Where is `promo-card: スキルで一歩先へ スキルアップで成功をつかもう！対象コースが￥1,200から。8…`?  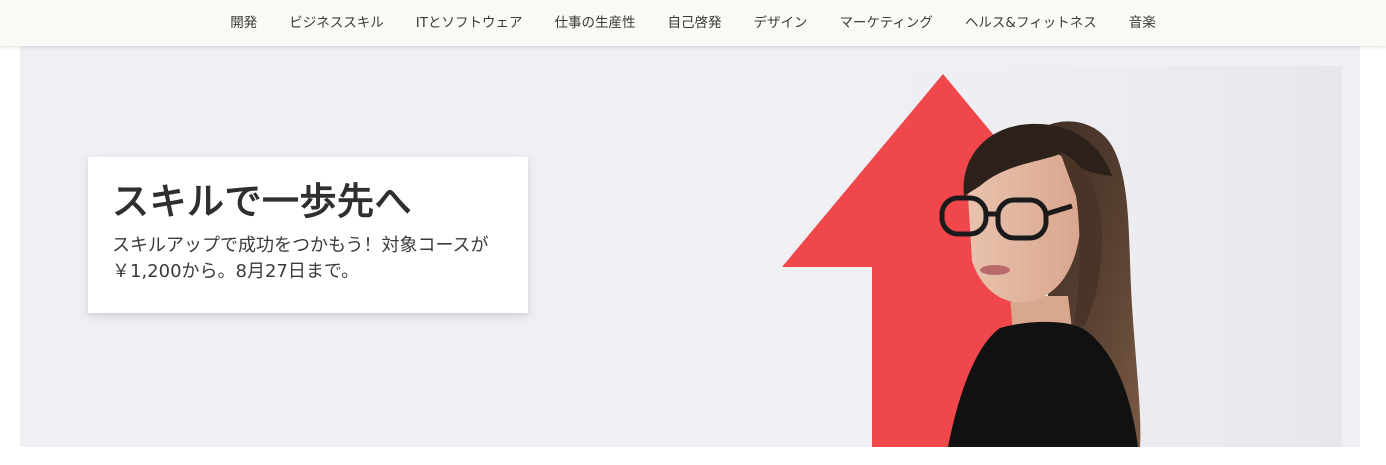 promo-card: スキルで一歩先へ スキルアップで成功をつかもう！対象コースが￥1,200から。8… is located at coordinates (308, 235).